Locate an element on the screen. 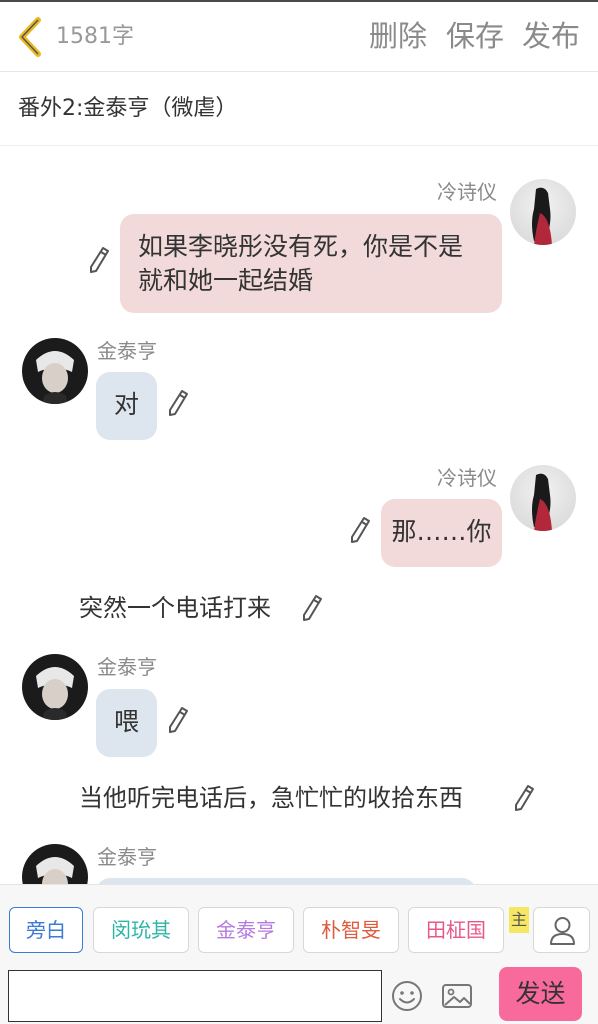 This screenshot has height=1024, width=598. message-bubble: 那……你 is located at coordinates (441, 533).